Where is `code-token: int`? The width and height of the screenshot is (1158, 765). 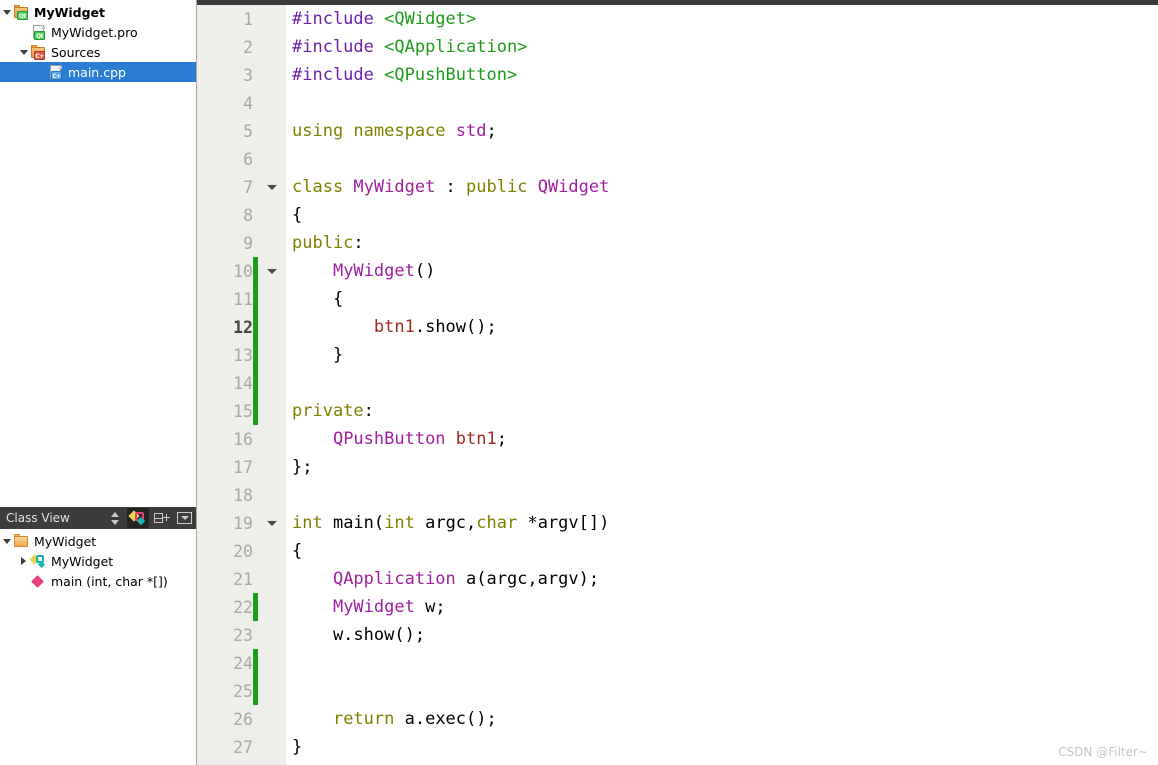 code-token: int is located at coordinates (399, 523).